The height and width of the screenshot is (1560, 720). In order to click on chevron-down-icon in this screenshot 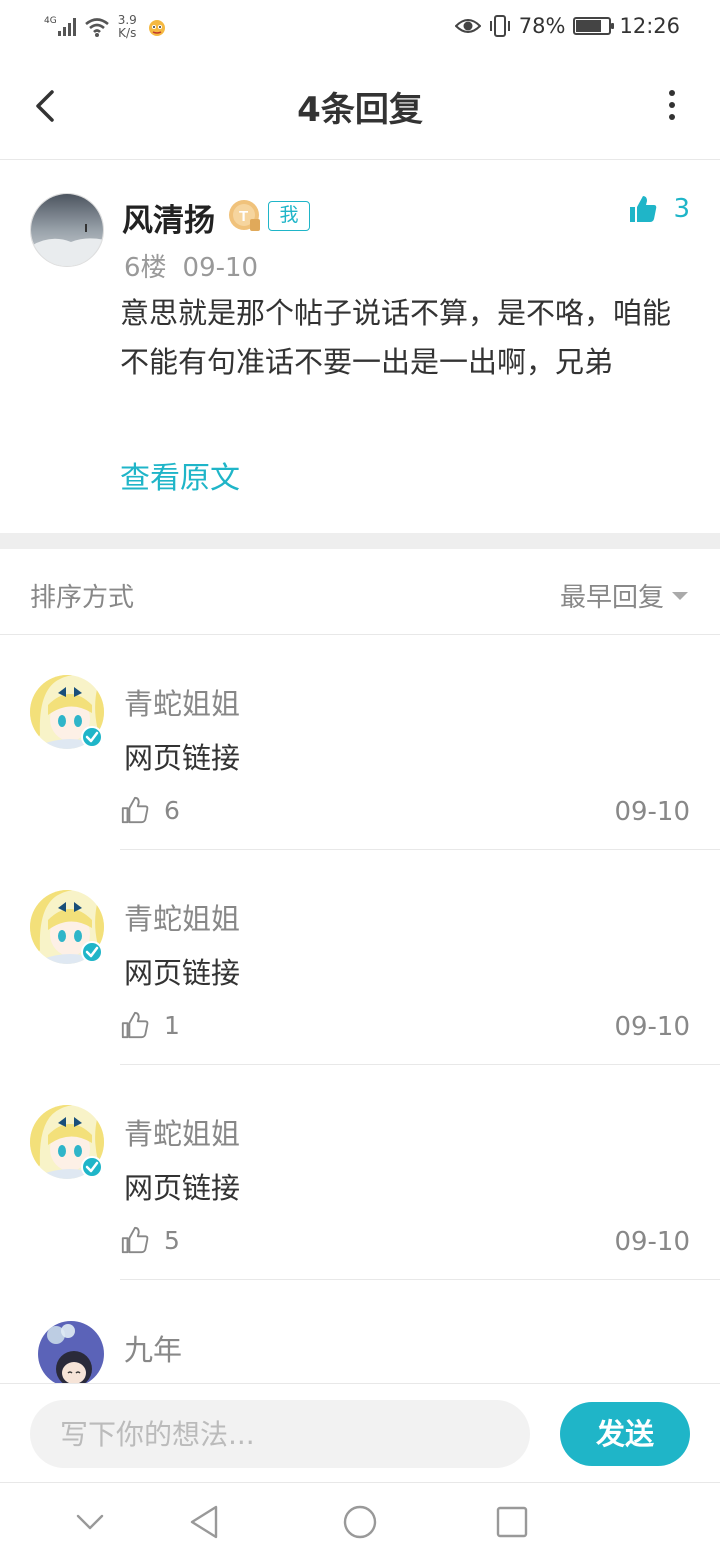, I will do `click(90, 1522)`.